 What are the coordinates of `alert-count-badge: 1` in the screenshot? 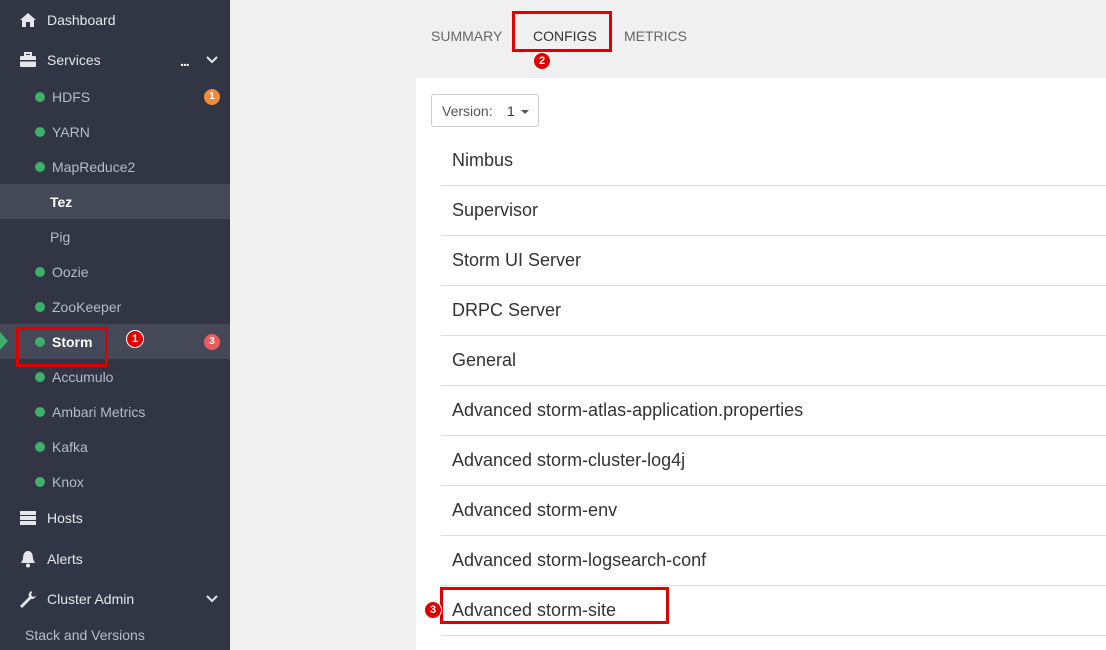 It's located at (212, 96).